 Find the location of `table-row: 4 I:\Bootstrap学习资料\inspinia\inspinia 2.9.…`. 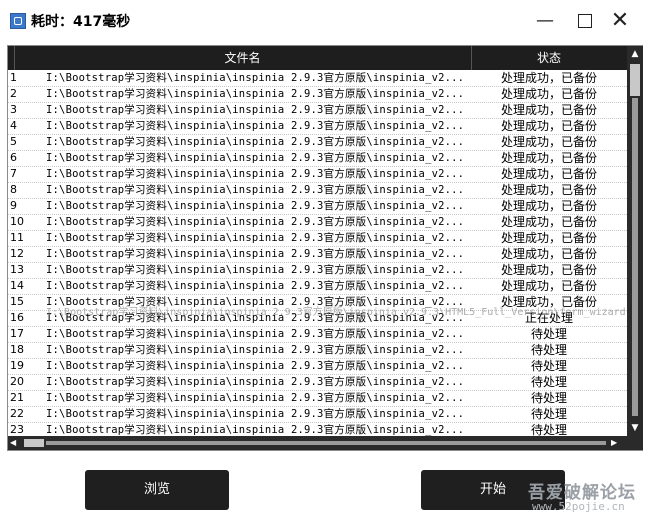

table-row: 4 I:\Bootstrap学习资料\inspinia\inspinia 2.9.… is located at coordinates (317, 126).